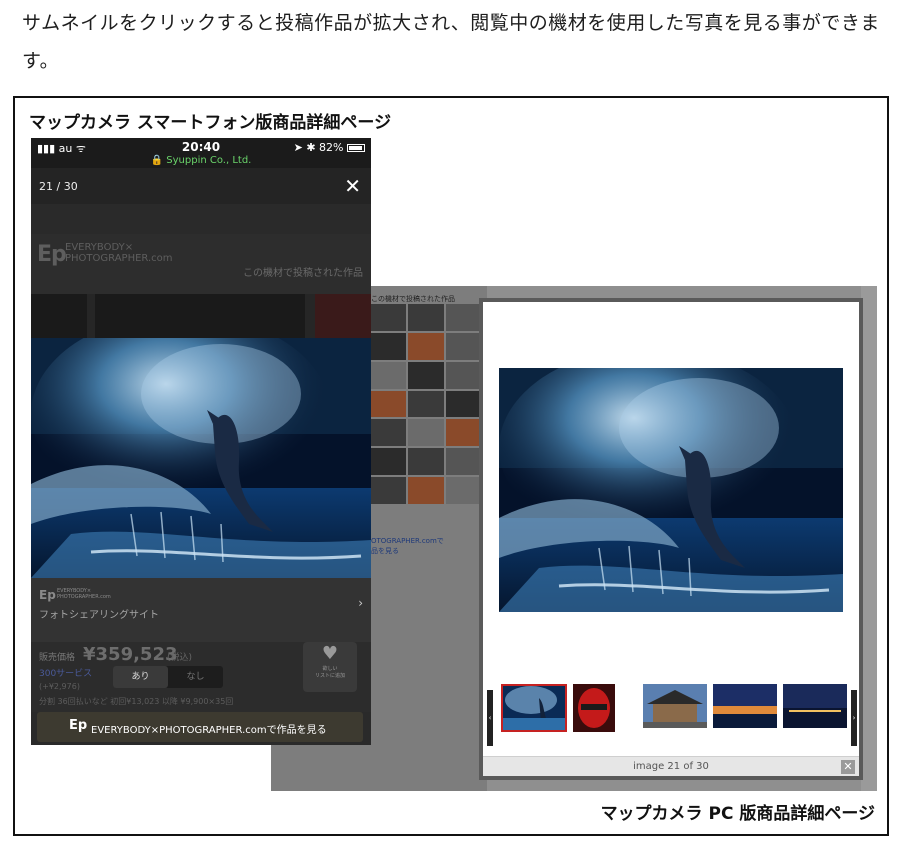 The image size is (900, 846). What do you see at coordinates (180, 658) in the screenshot?
I see `price-tax: (税込)` at bounding box center [180, 658].